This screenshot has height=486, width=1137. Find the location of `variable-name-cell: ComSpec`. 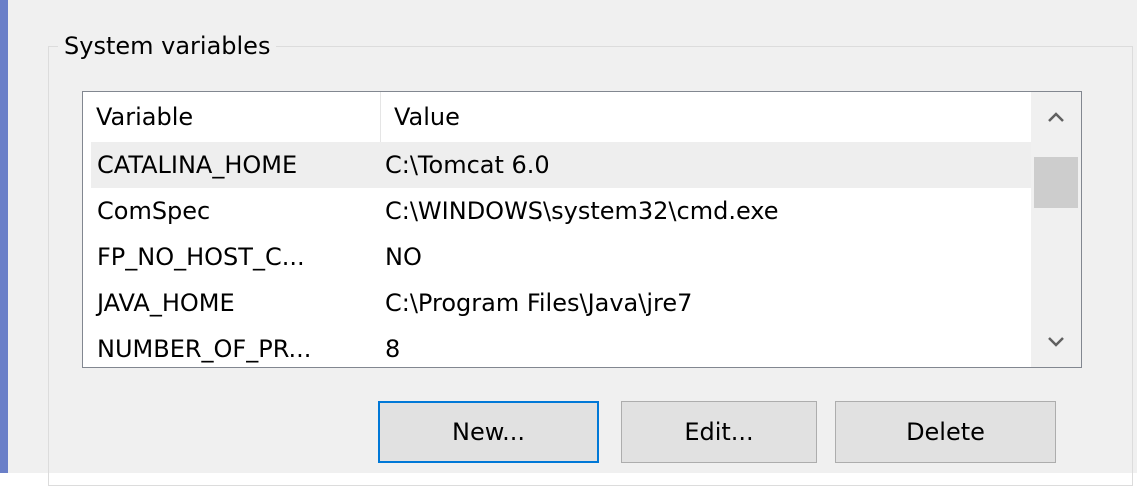

variable-name-cell: ComSpec is located at coordinates (154, 211).